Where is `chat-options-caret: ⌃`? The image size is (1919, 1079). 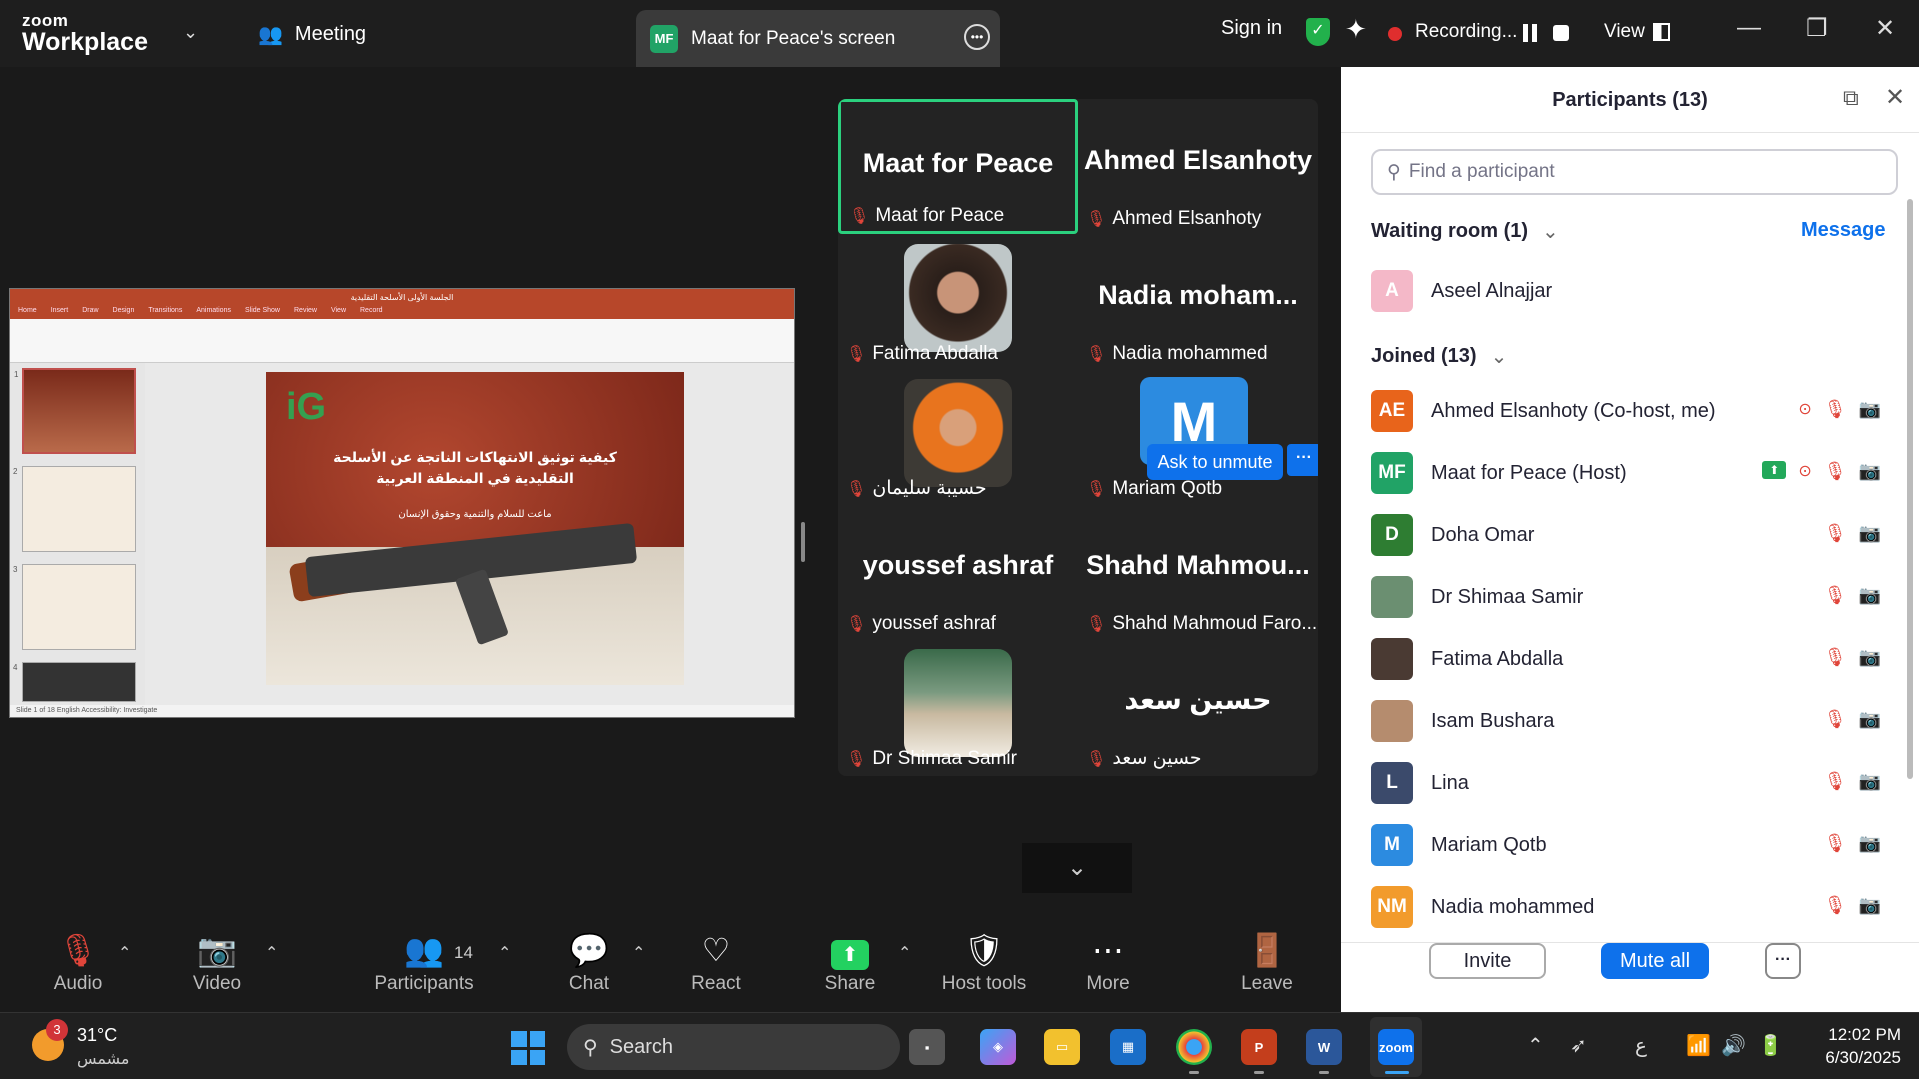 chat-options-caret: ⌃ is located at coordinates (638, 953).